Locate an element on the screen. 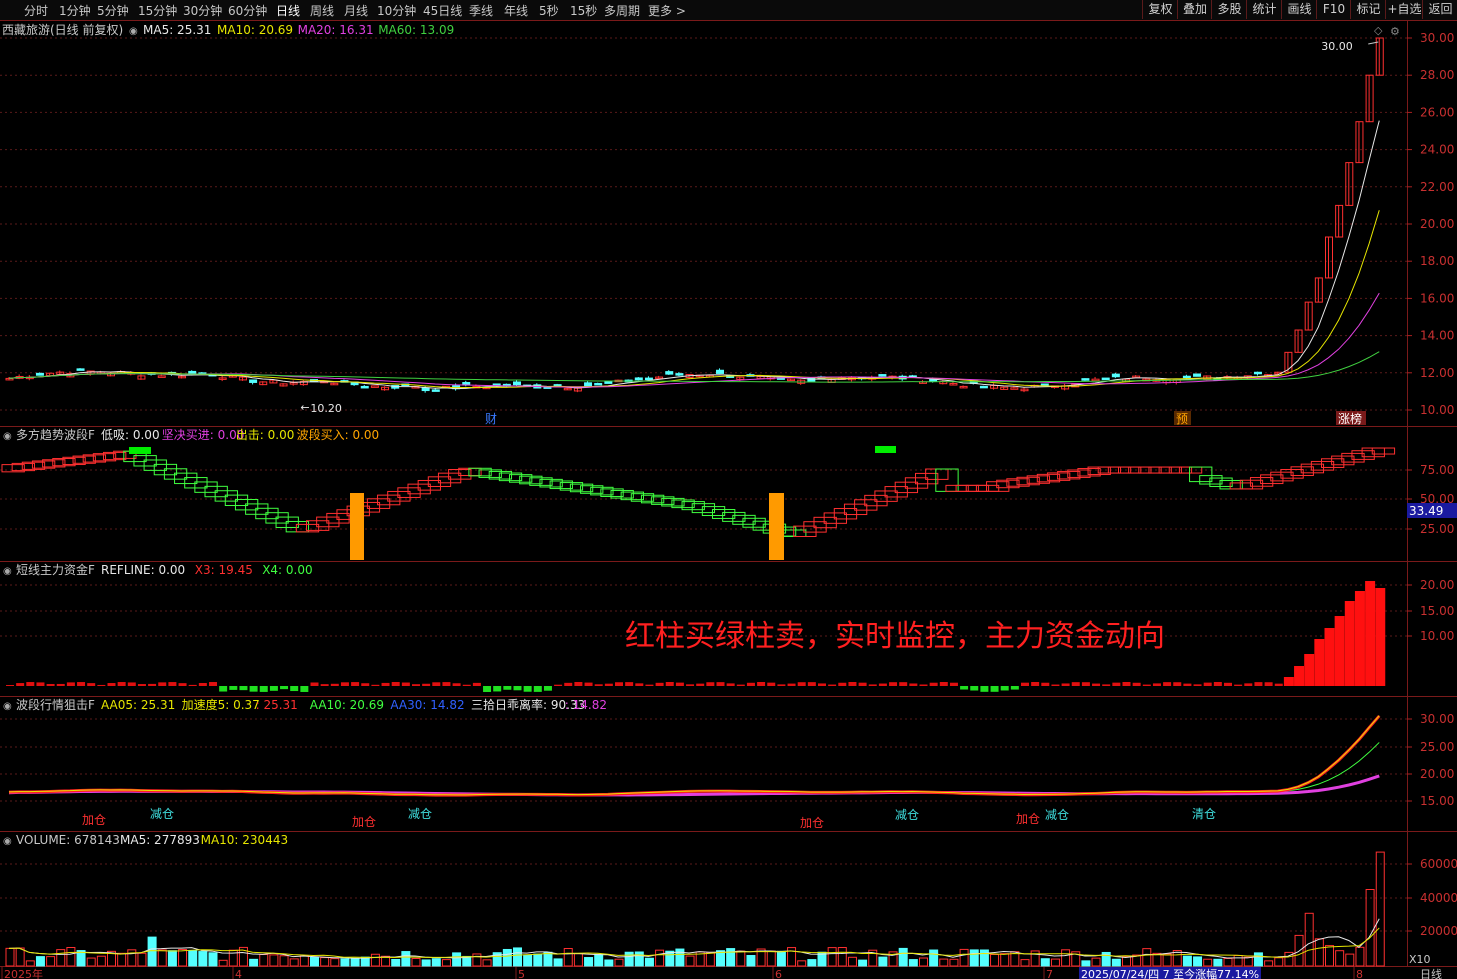 The image size is (1457, 979). buy-signal-bar is located at coordinates (357, 526).